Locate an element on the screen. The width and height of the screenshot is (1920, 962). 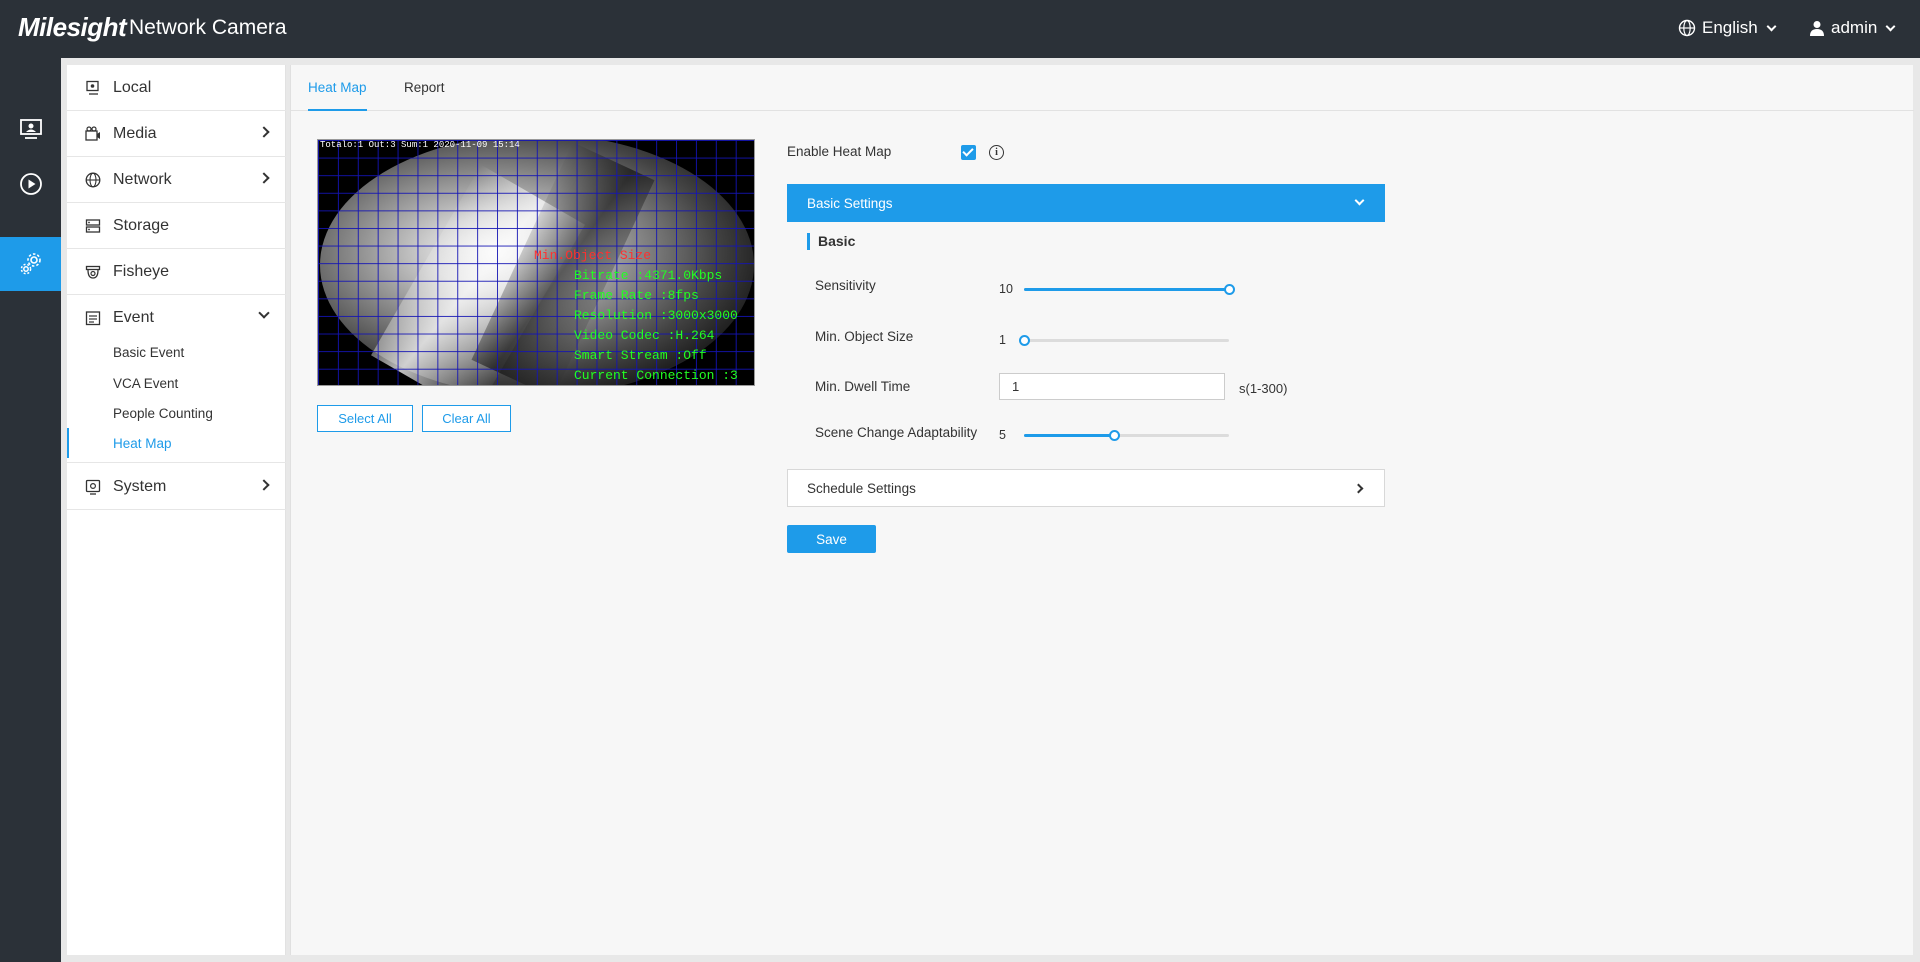
min-dwell-time-label: Min. Dwell Time is located at coordinates (863, 386).